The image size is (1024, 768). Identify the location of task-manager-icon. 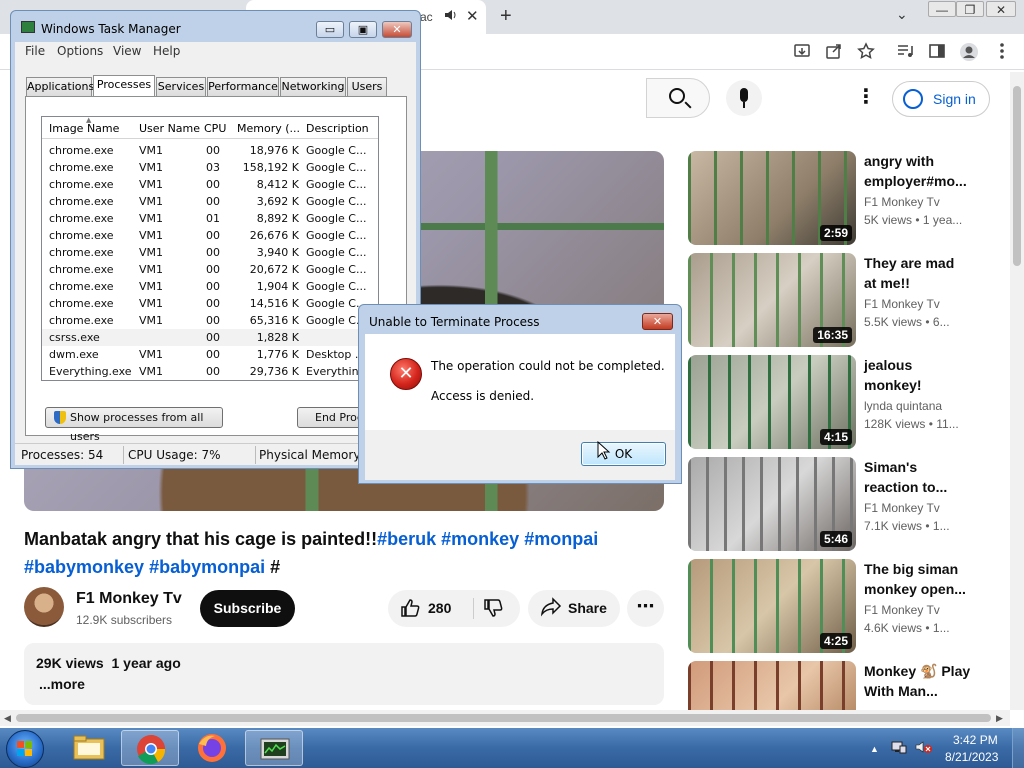
(274, 748).